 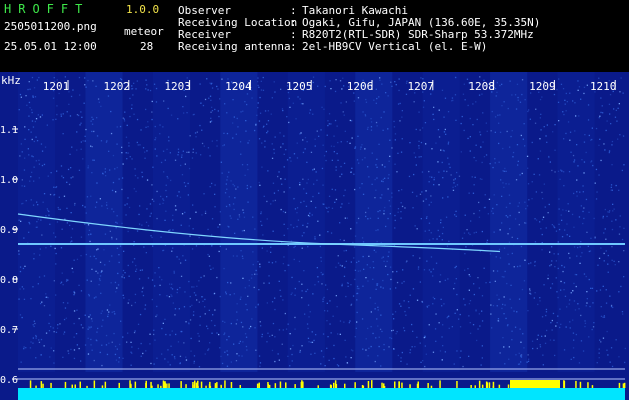 I want to click on y-unit-label: kHz, so click(x=11, y=80).